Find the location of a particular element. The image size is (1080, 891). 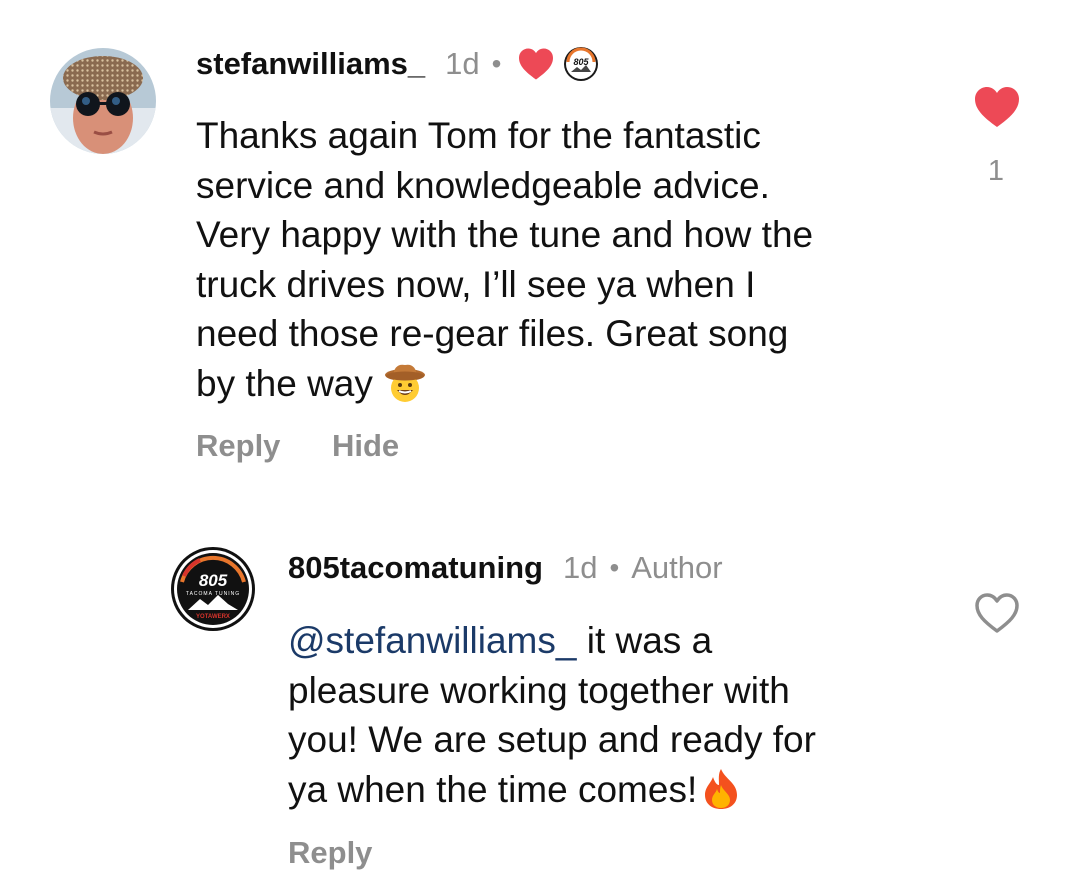

liked-by-author-heart-icon is located at coordinates (536, 64).